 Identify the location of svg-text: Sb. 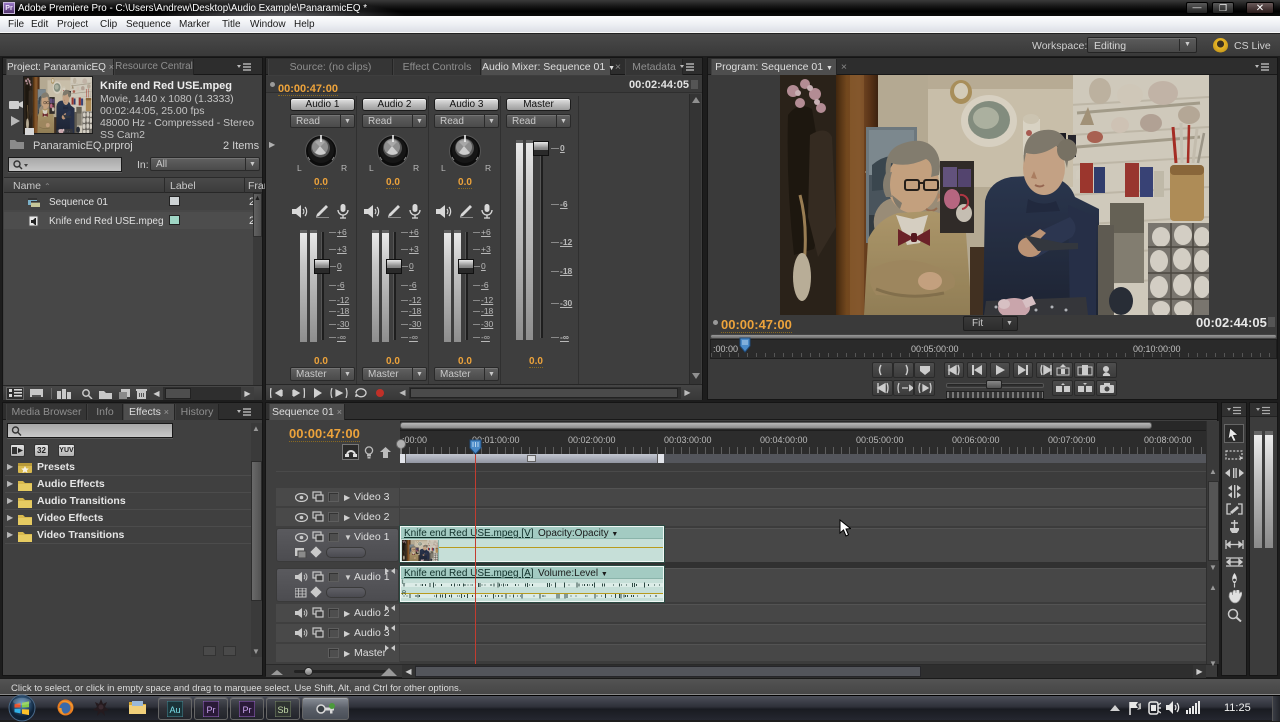
(282, 710).